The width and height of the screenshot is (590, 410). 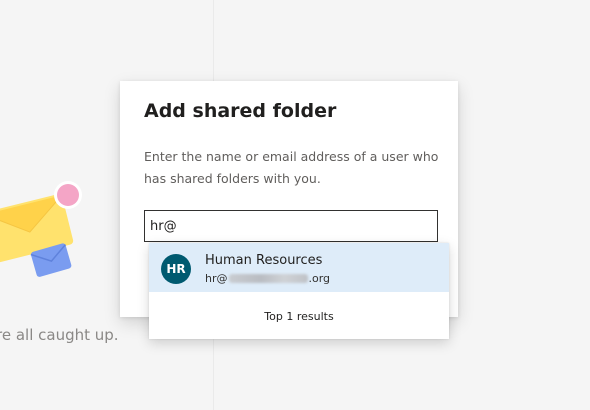 I want to click on dialog-title: Add shared folder, so click(x=240, y=111).